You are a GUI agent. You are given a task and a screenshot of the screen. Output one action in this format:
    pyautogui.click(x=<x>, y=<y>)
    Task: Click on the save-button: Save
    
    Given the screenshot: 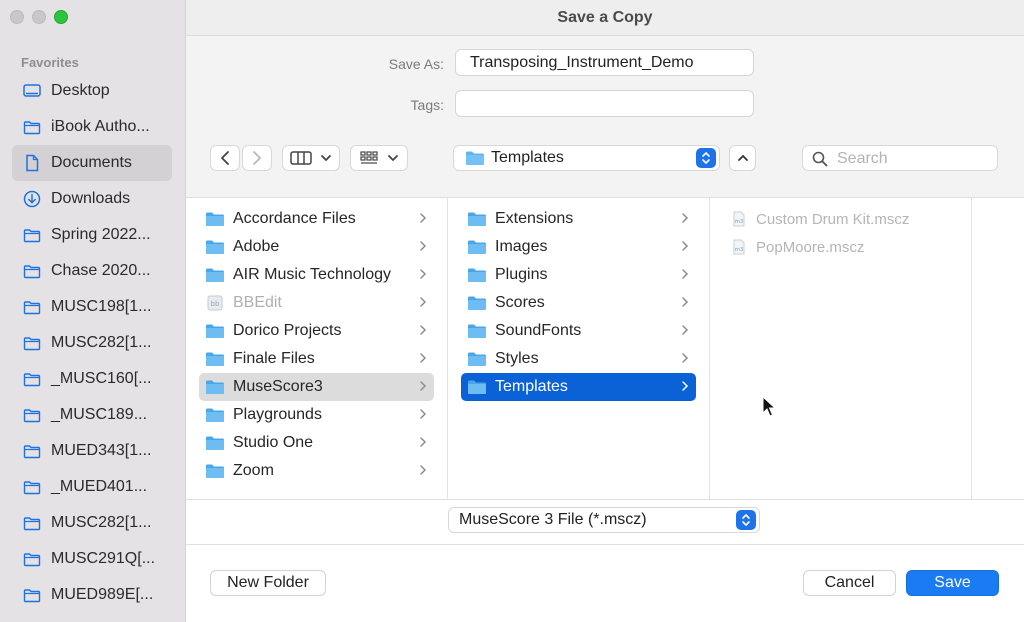 What is the action you would take?
    pyautogui.click(x=952, y=583)
    